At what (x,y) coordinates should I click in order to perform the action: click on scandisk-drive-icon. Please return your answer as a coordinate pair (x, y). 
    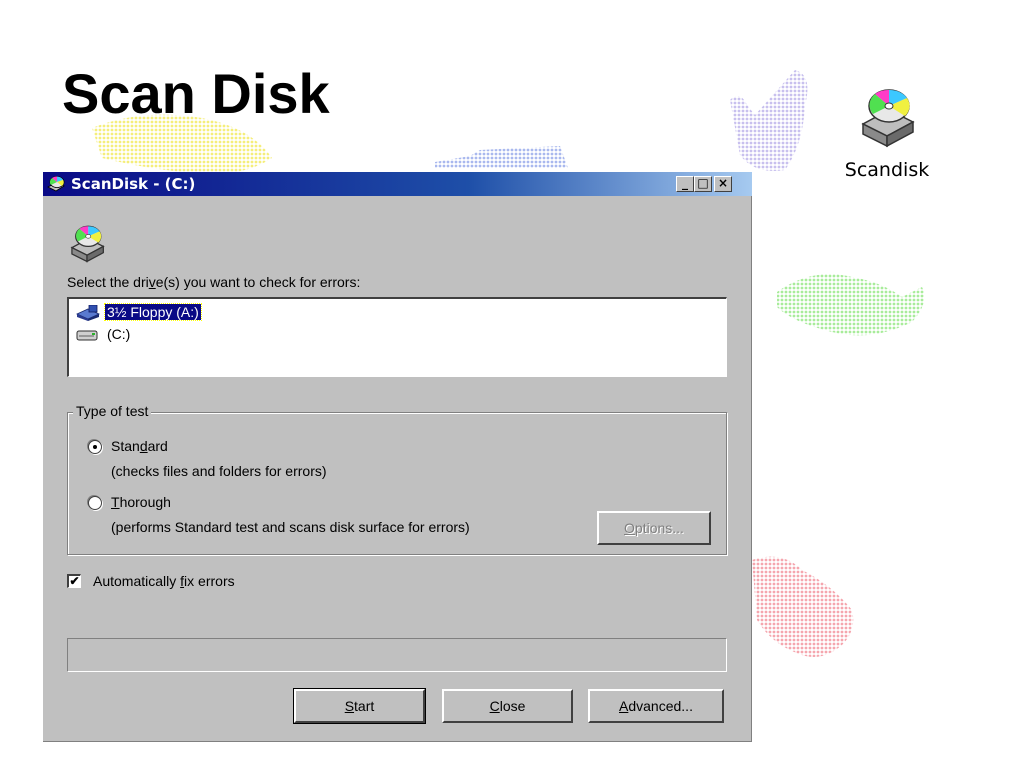
    Looking at the image, I should click on (87, 244).